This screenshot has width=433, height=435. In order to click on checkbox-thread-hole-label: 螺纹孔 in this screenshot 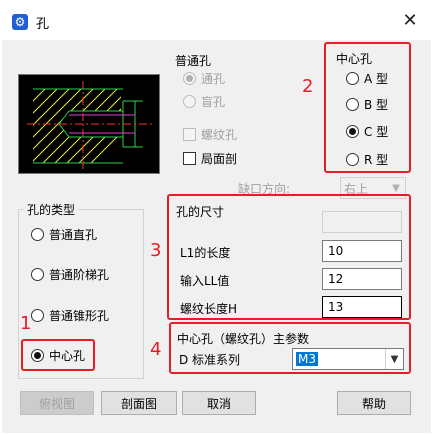, I will do `click(219, 135)`.